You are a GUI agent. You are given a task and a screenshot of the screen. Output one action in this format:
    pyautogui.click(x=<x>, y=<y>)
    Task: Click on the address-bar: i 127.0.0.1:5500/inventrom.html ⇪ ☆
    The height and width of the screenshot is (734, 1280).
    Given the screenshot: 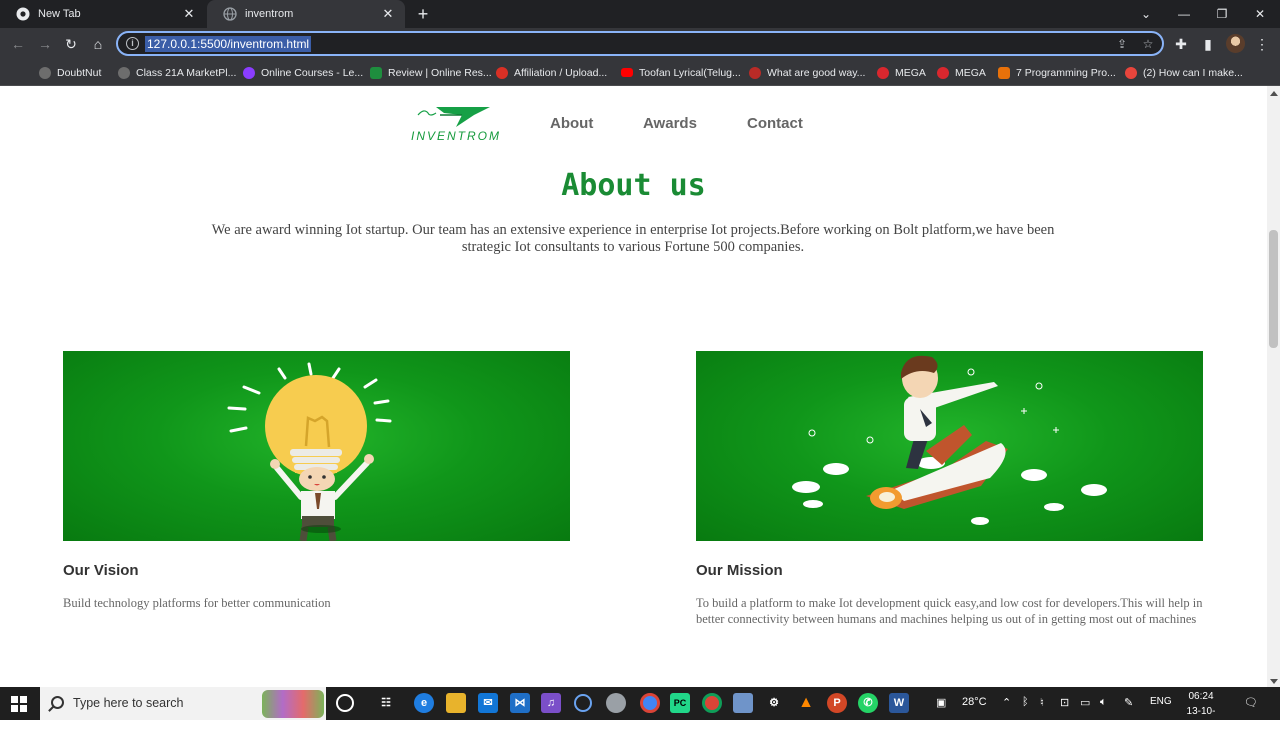 What is the action you would take?
    pyautogui.click(x=640, y=43)
    